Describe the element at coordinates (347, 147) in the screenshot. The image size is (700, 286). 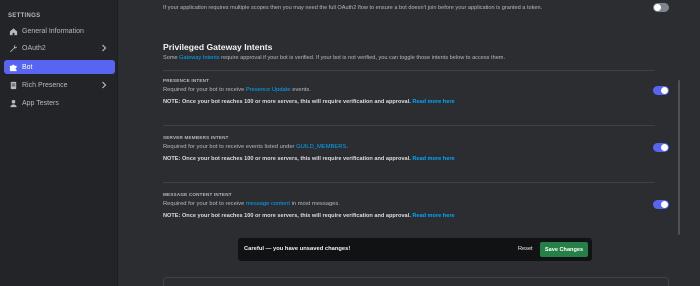
I see `intent-desc-text: .` at that location.